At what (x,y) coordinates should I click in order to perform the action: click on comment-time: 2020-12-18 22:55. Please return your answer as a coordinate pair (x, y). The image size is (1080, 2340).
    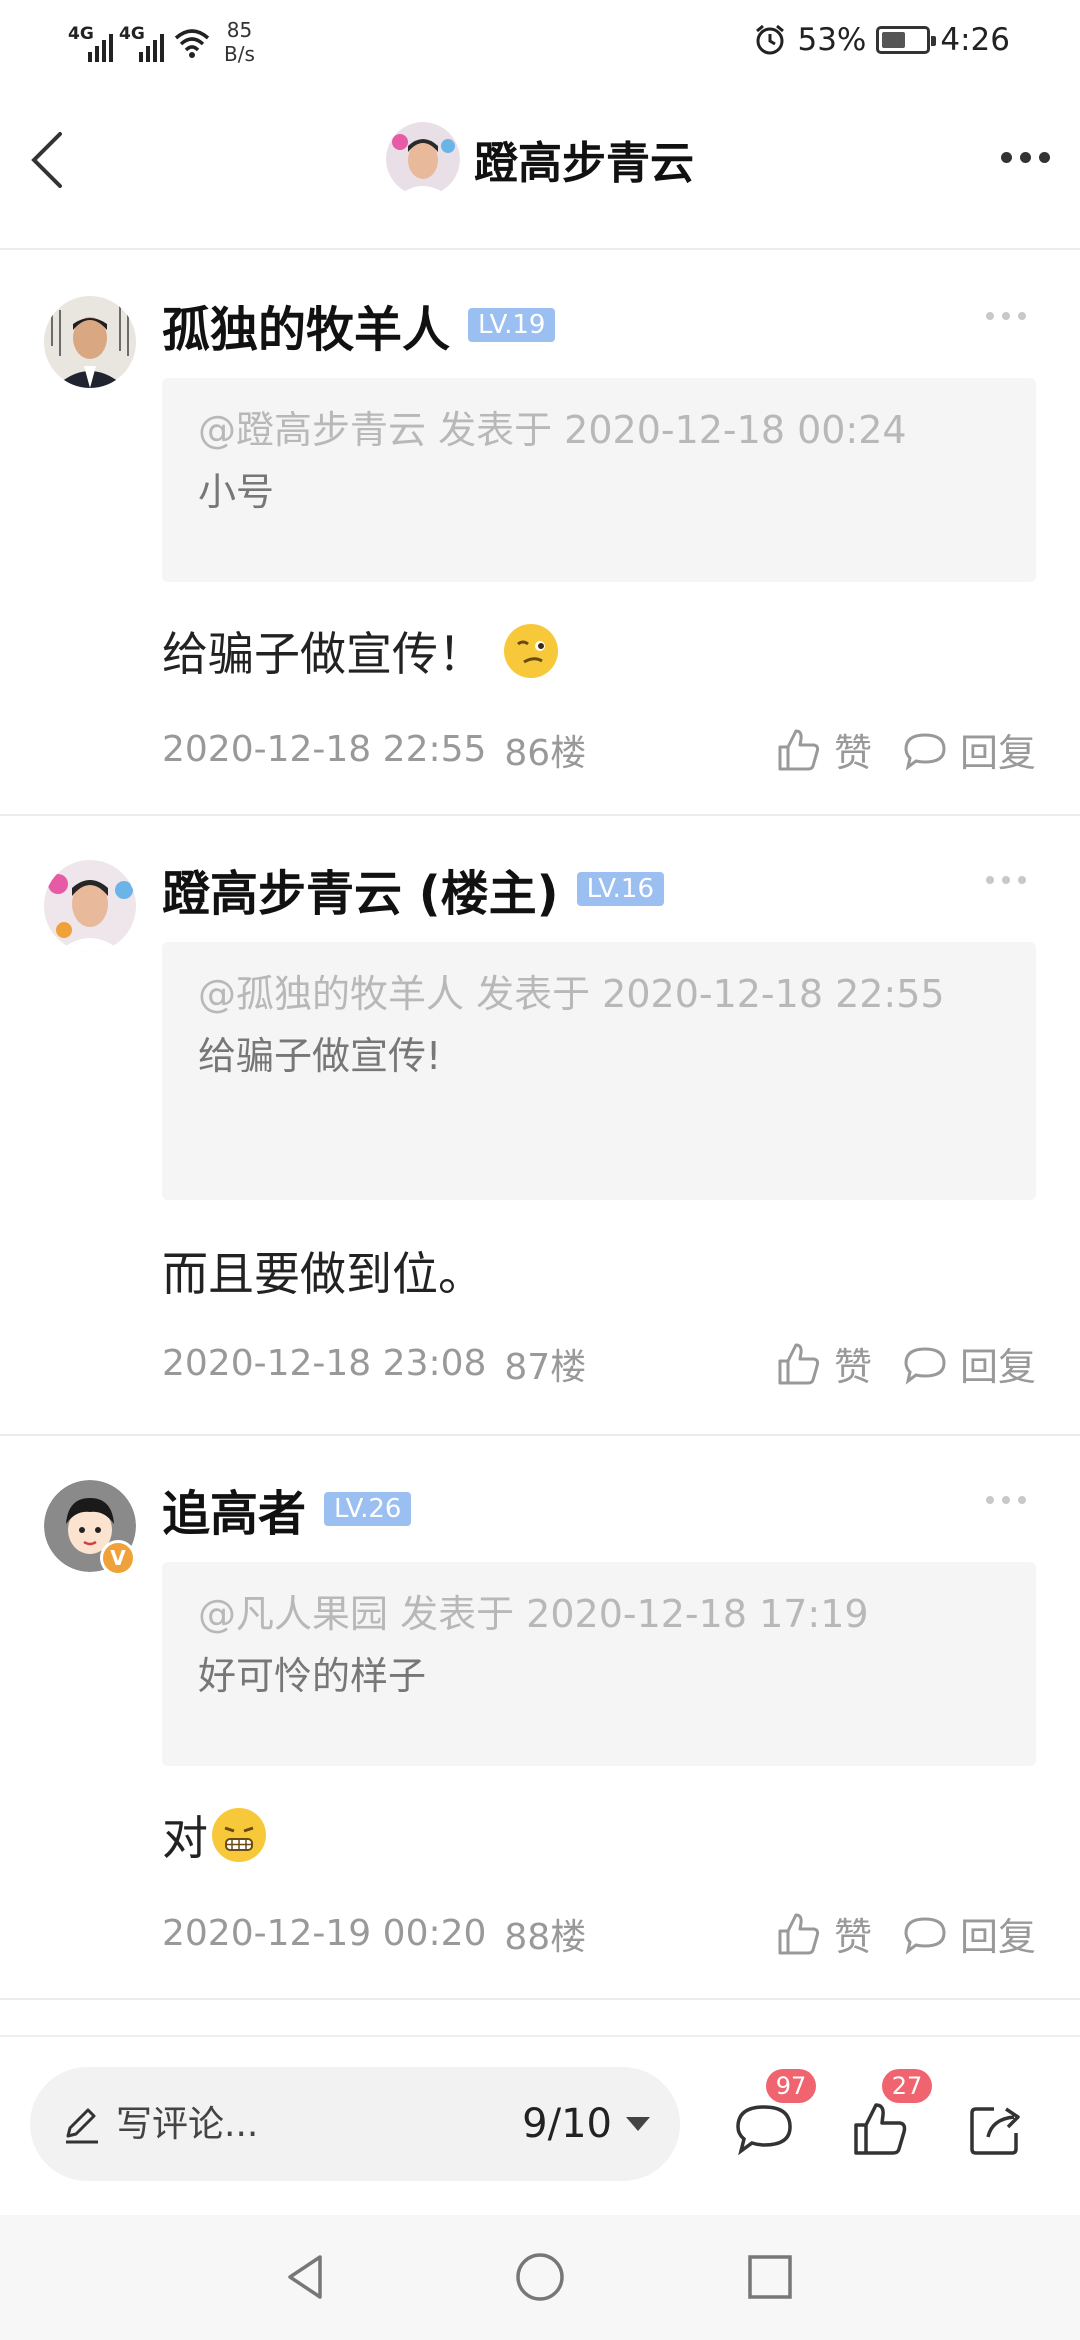
    Looking at the image, I should click on (324, 749).